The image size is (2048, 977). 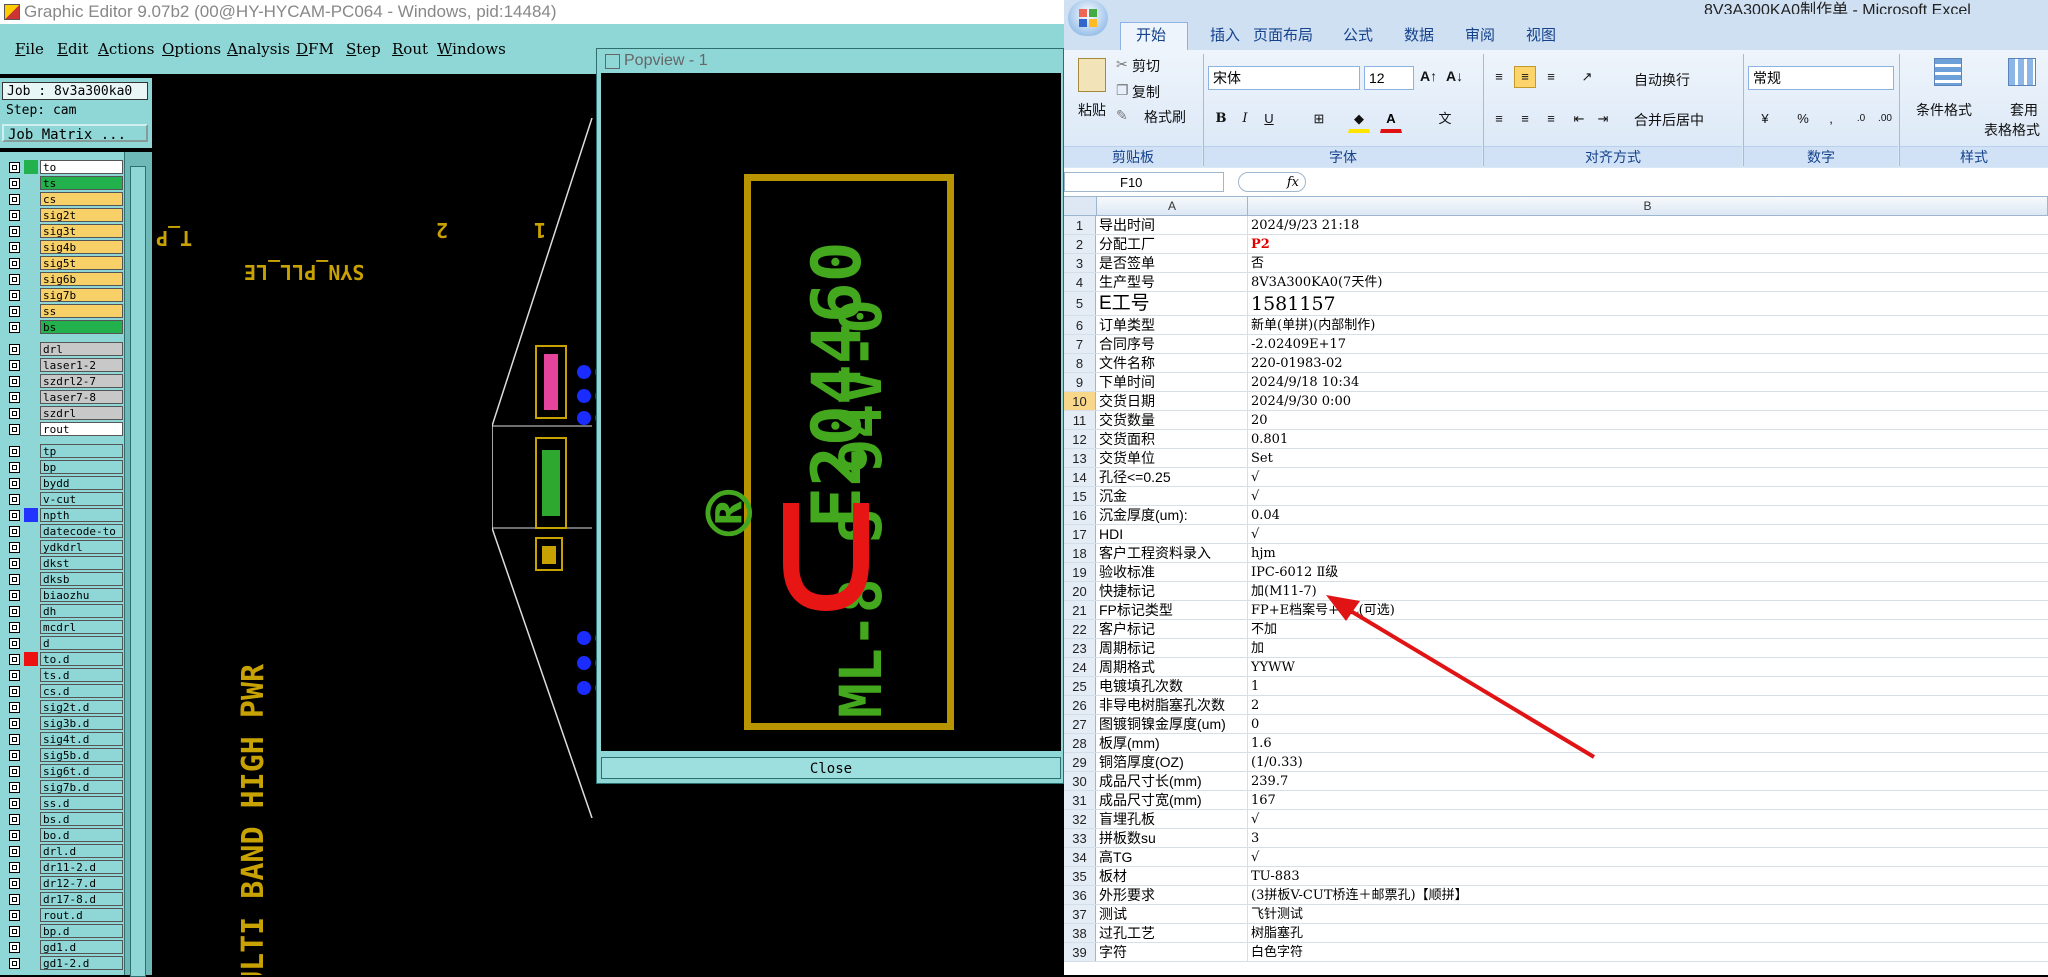 What do you see at coordinates (1172, 477) in the screenshot?
I see `cell-a: 孔径<=0.25` at bounding box center [1172, 477].